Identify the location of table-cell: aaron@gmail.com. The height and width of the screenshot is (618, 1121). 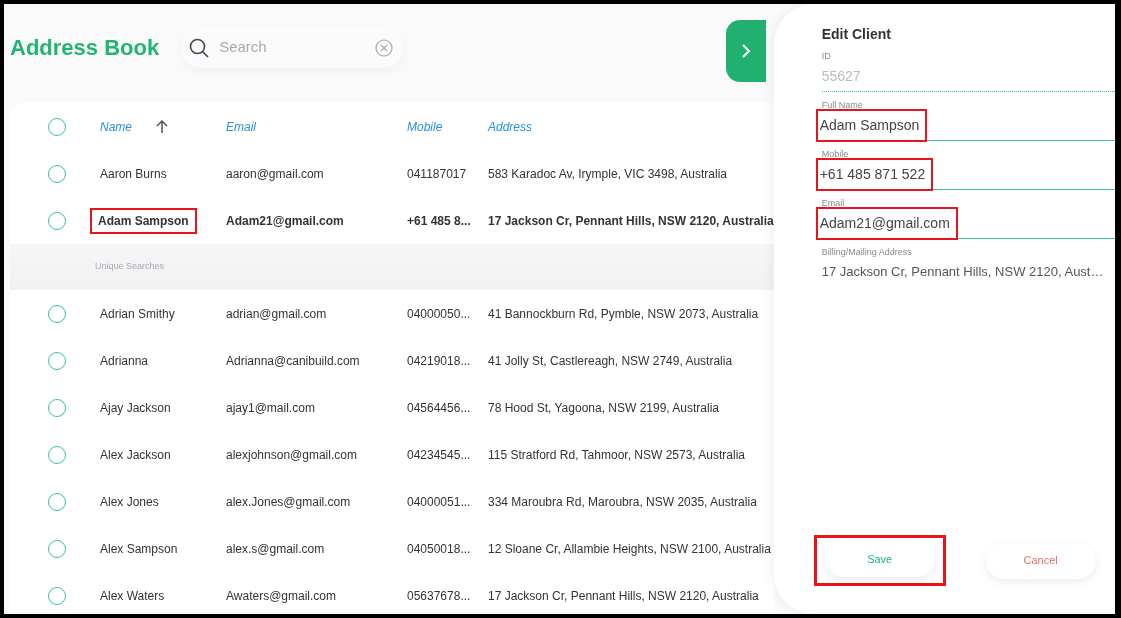
(275, 173).